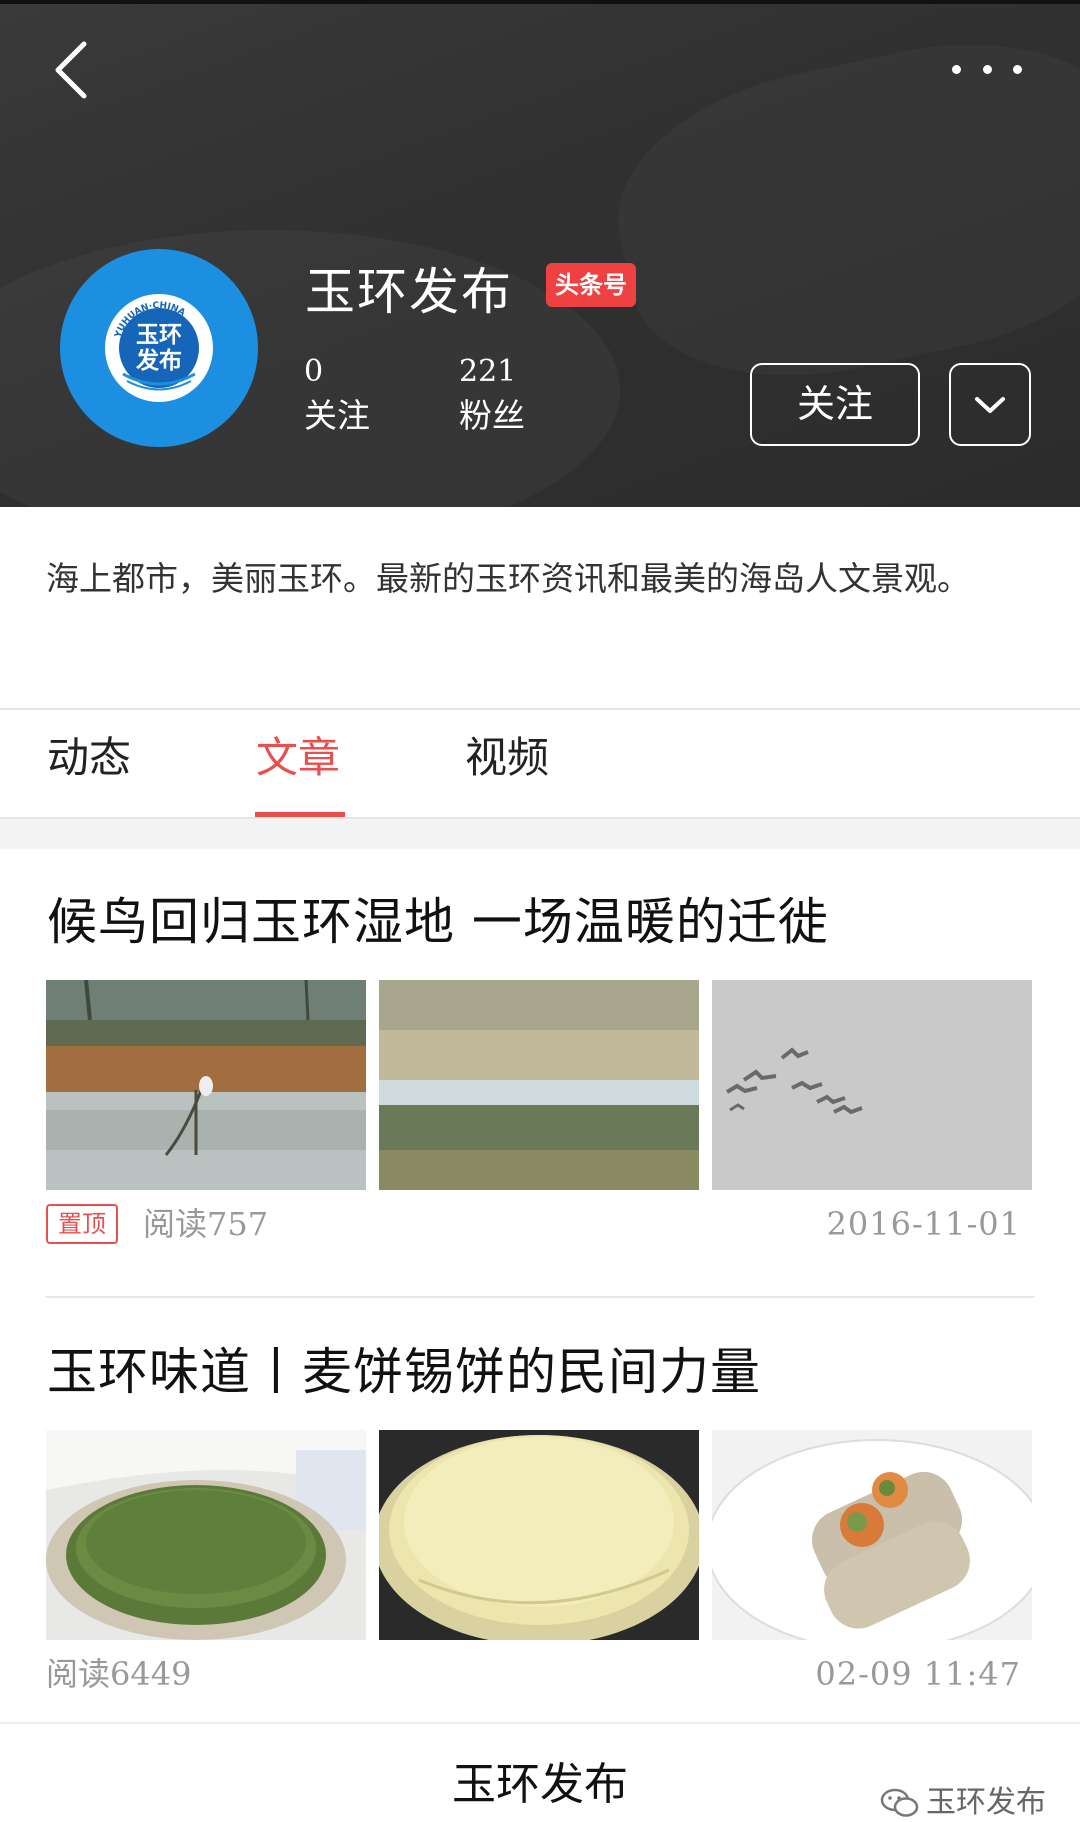 Image resolution: width=1080 pixels, height=1822 pixels. Describe the element at coordinates (488, 371) in the screenshot. I see `fans-count: 221` at that location.